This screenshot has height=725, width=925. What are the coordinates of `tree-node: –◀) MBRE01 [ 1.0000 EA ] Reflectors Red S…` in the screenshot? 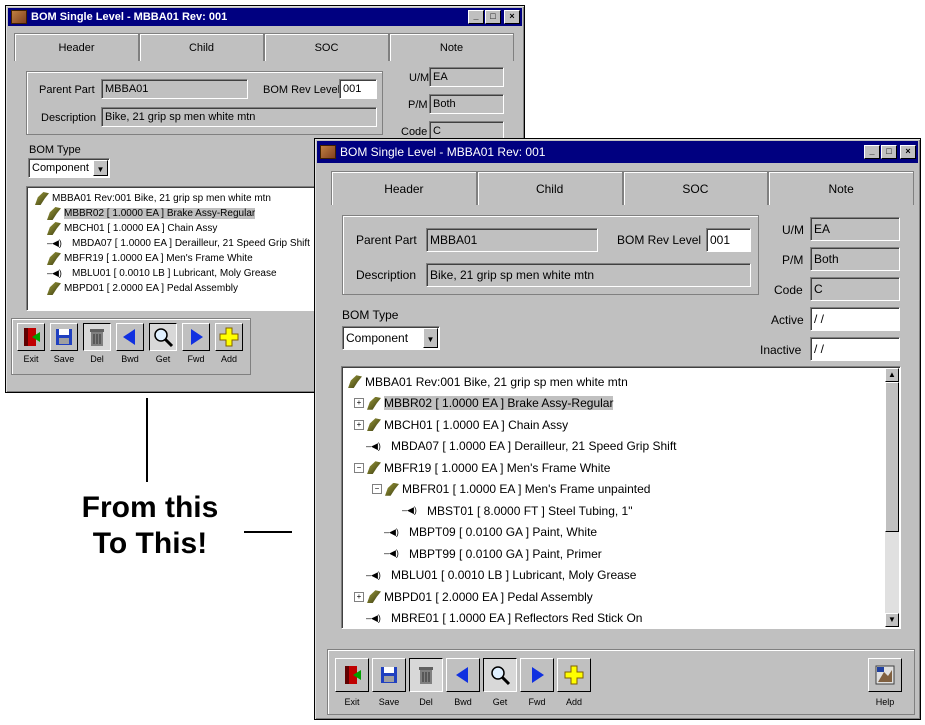 It's located at (504, 618).